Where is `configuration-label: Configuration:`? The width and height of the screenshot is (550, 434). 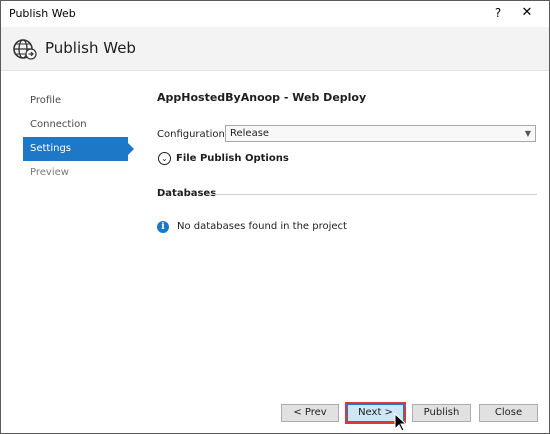 configuration-label: Configuration: is located at coordinates (193, 134).